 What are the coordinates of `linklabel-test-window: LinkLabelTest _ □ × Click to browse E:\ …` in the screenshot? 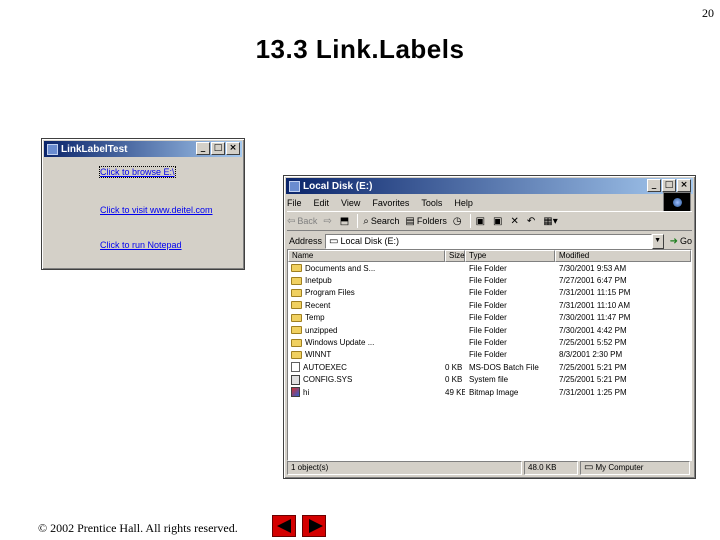 It's located at (143, 204).